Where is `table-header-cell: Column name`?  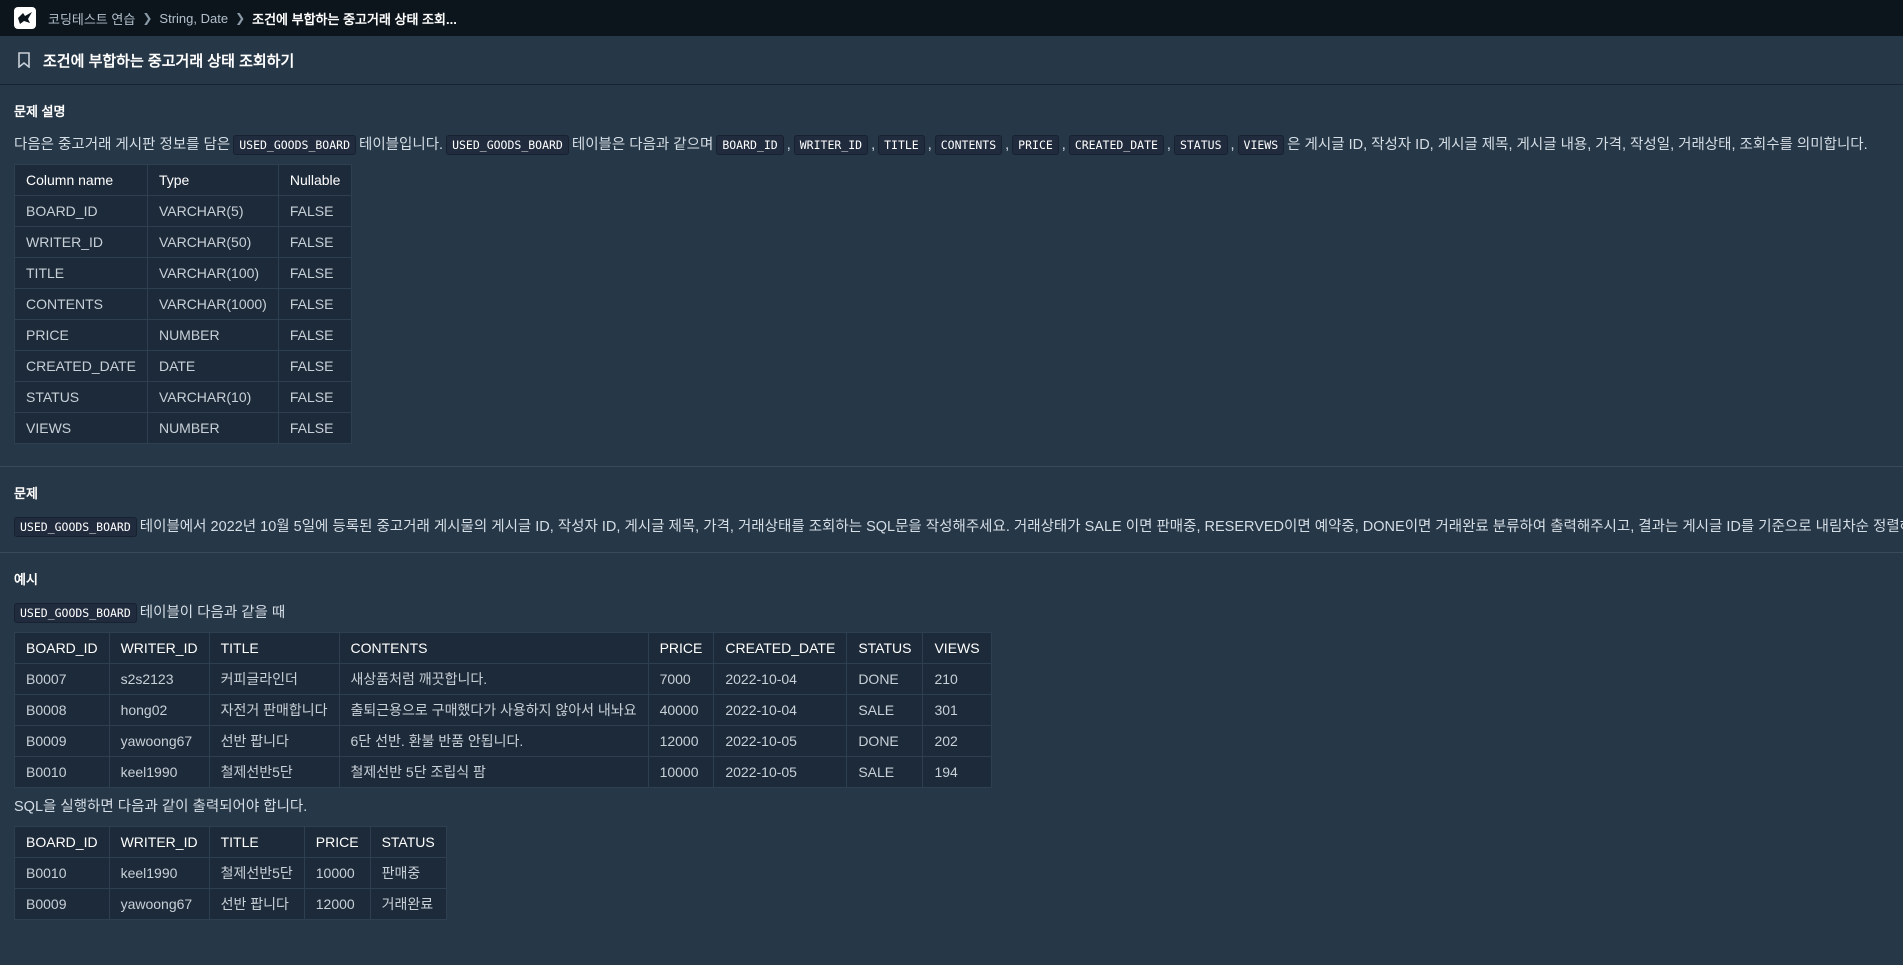
table-header-cell: Column name is located at coordinates (81, 180).